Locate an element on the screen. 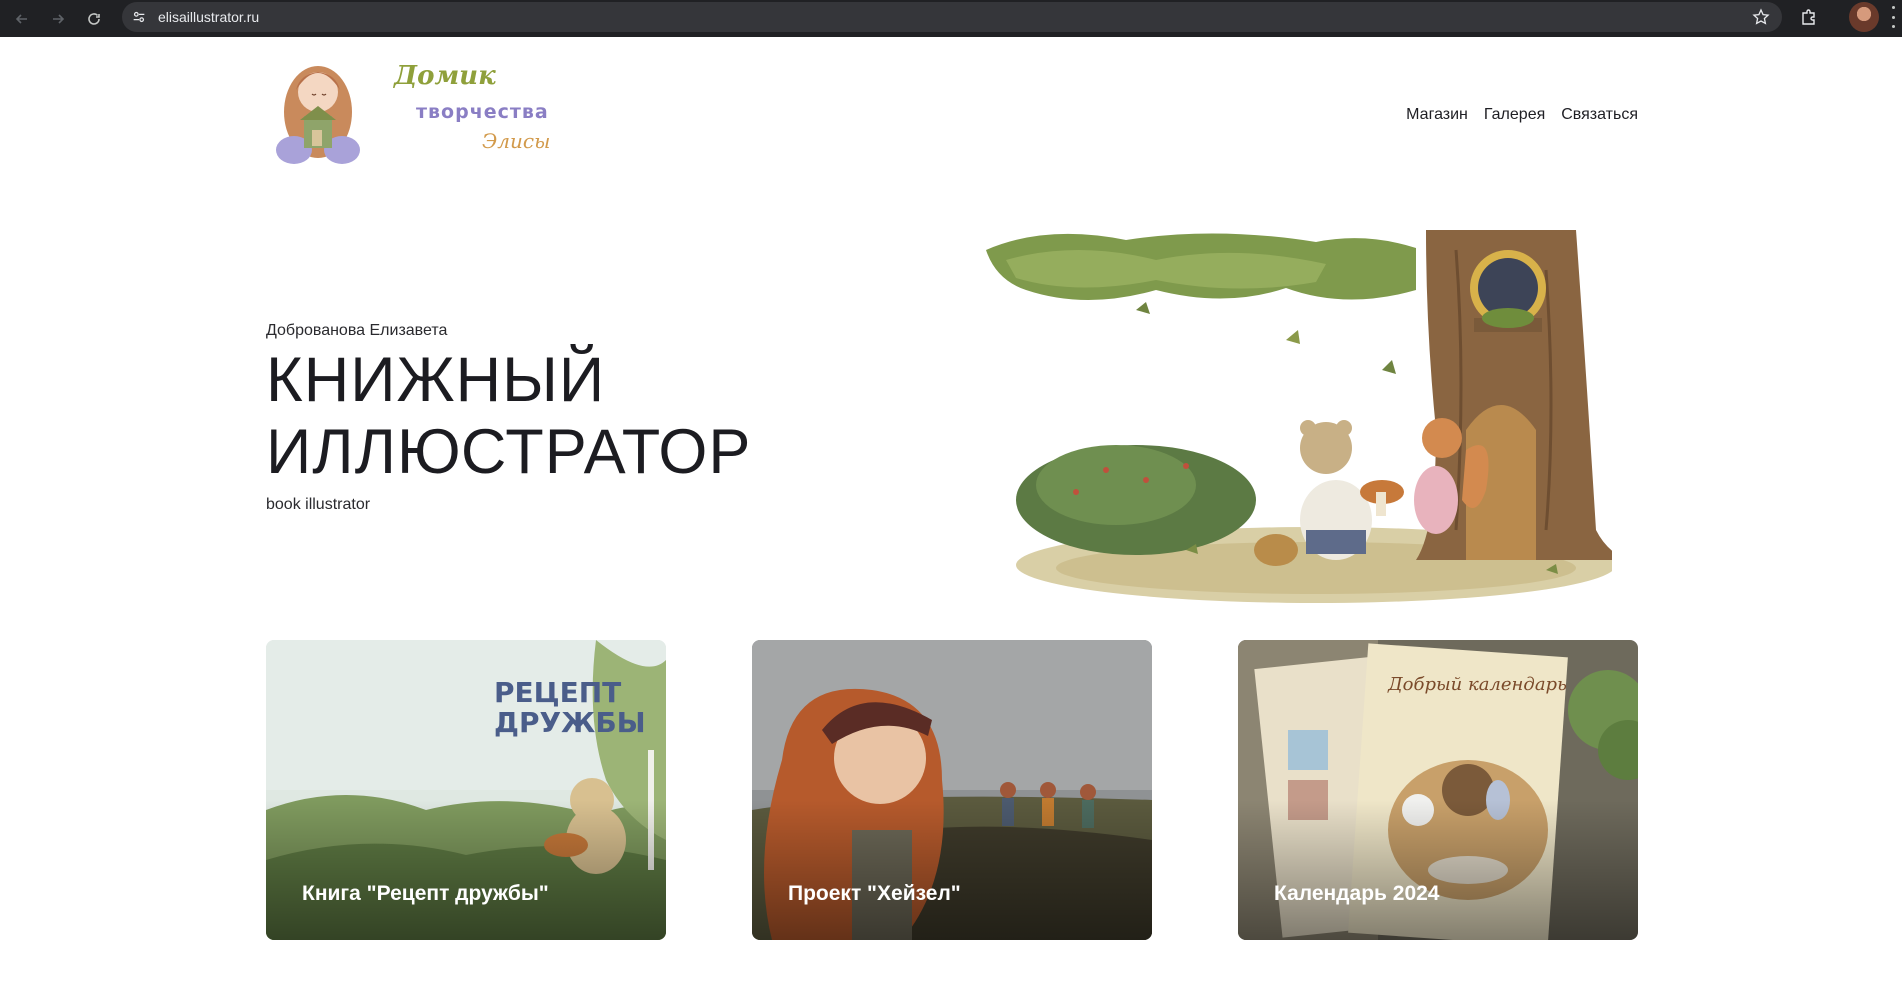 This screenshot has height=983, width=1902. project-card-calendar: Добрый календарь Календарь 2024 is located at coordinates (1438, 790).